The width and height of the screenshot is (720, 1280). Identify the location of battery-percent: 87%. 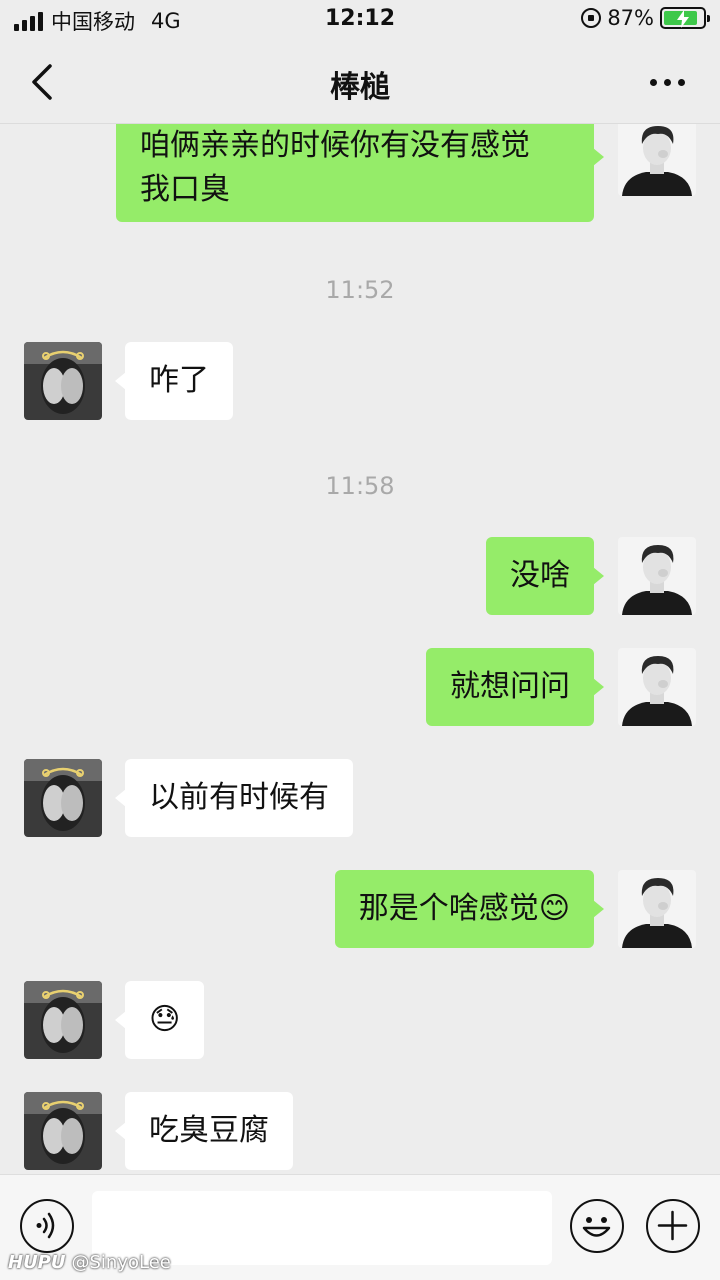
(630, 18).